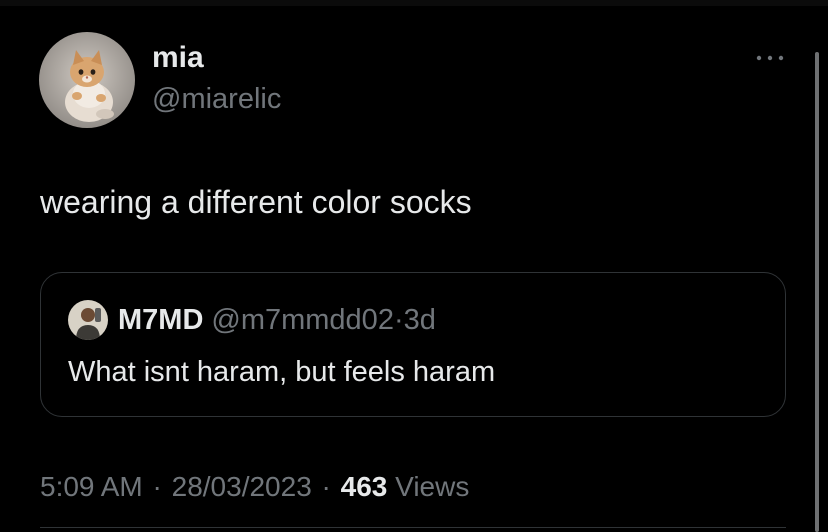 Image resolution: width=828 pixels, height=532 pixels. What do you see at coordinates (242, 486) in the screenshot?
I see `tweet-date: 28/03/2023` at bounding box center [242, 486].